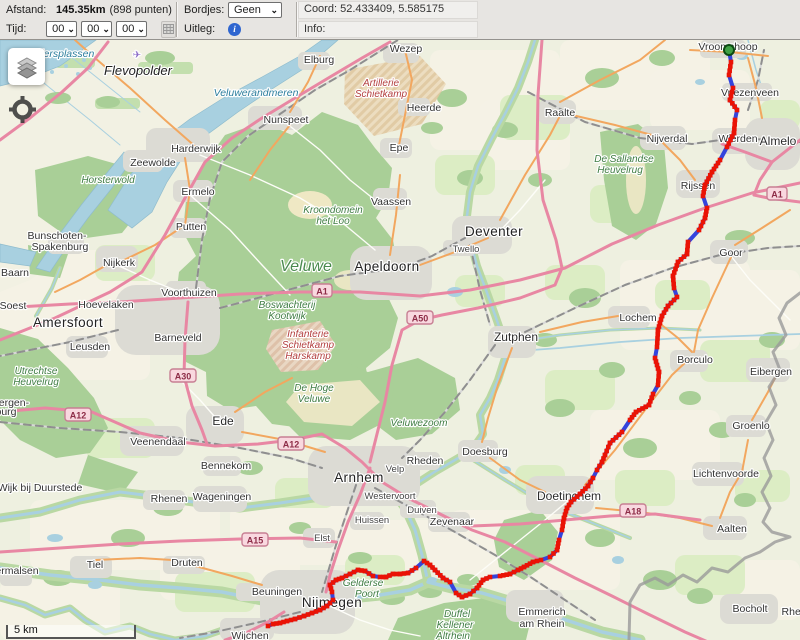 The height and width of the screenshot is (640, 800). Describe the element at coordinates (183, 377) in the screenshot. I see `svg-text: A30` at that location.